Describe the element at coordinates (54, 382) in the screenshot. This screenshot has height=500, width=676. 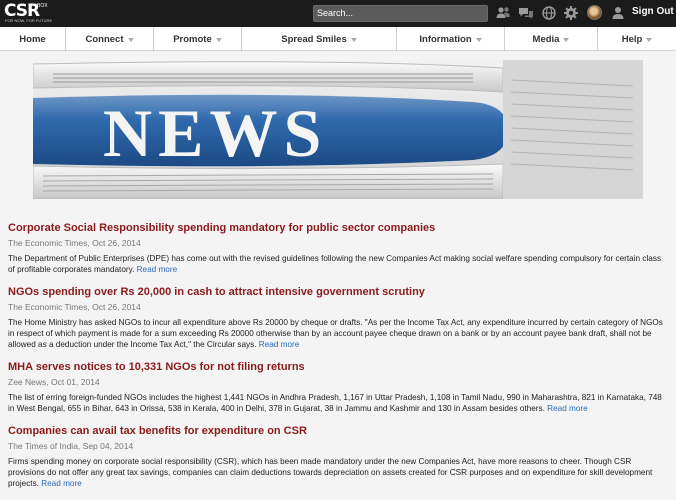
I see `article-source: Zee News, Oct 01, 2014` at that location.